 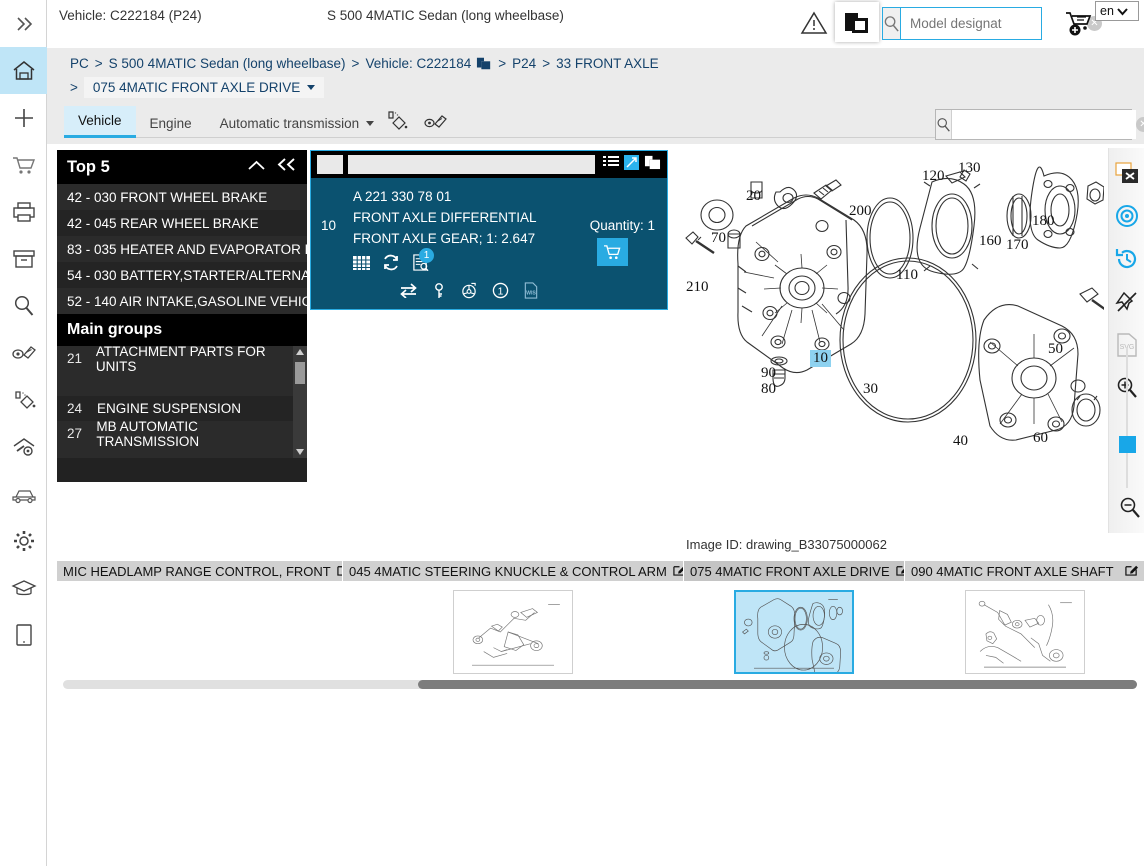 I want to click on table-grid-icon, so click(x=361, y=265).